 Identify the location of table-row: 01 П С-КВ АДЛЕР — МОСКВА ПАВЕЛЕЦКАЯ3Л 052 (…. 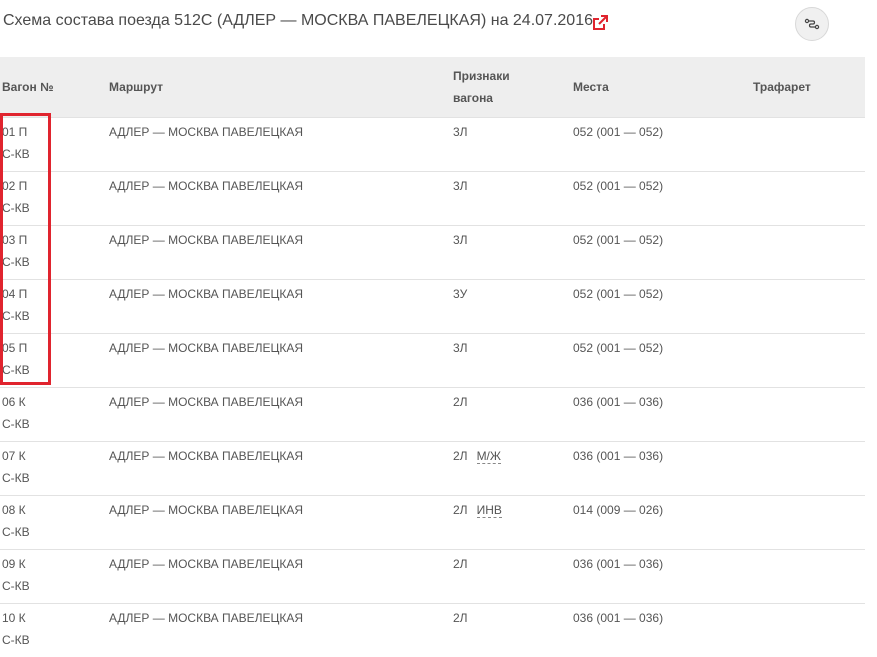
(432, 145).